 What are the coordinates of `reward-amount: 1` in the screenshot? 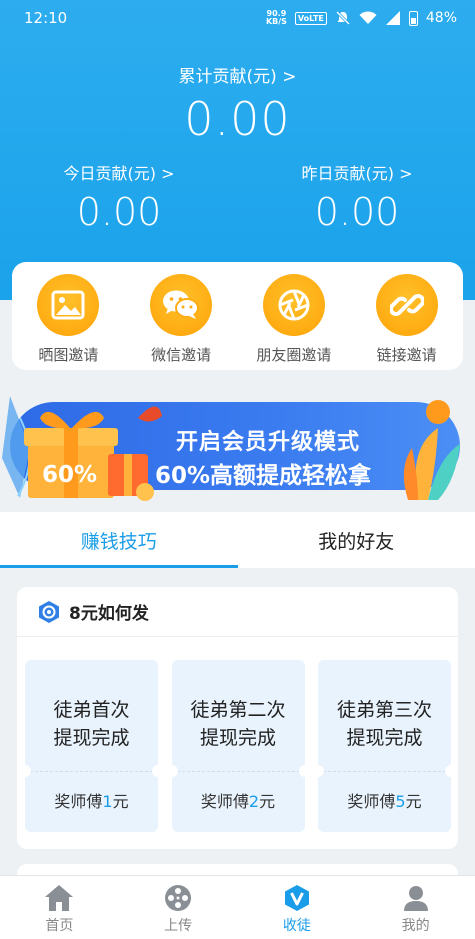 It's located at (107, 801).